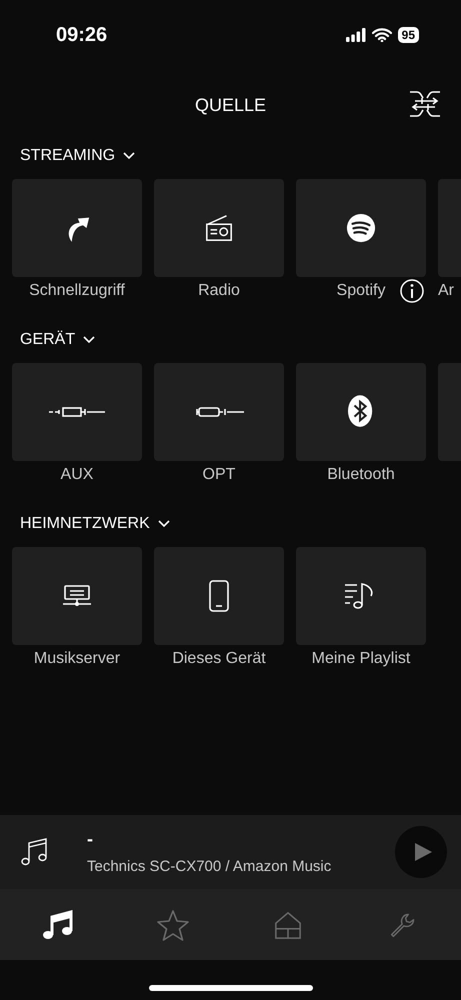 This screenshot has width=461, height=1000. I want to click on tile-label: Schnellzugriff, so click(77, 291).